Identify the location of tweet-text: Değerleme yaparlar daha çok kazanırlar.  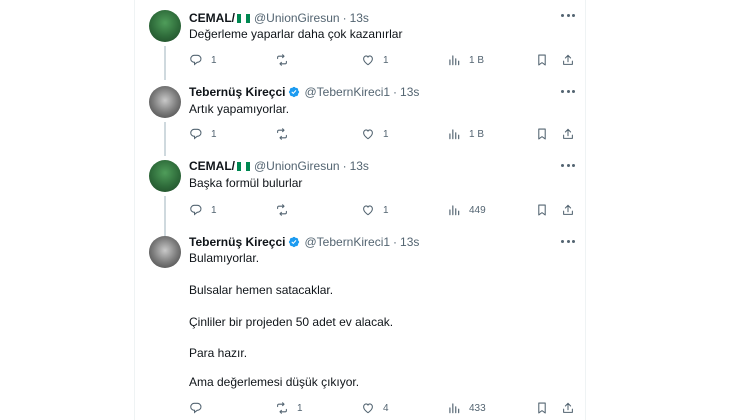
(296, 34).